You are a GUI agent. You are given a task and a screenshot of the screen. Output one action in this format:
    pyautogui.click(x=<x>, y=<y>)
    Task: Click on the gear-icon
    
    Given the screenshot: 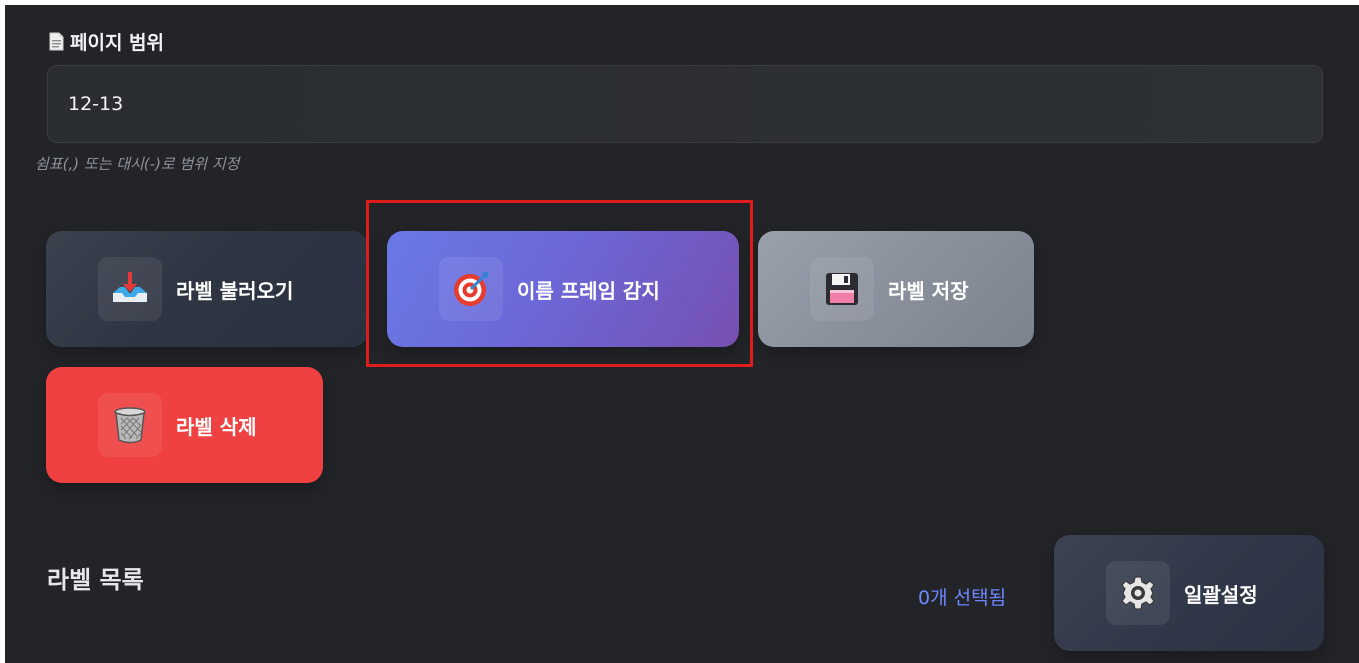 What is the action you would take?
    pyautogui.click(x=1138, y=593)
    